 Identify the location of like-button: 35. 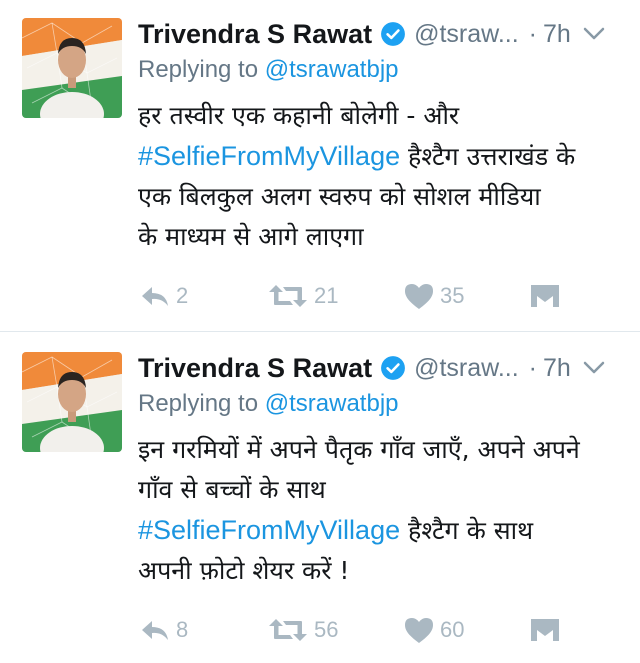
(434, 296).